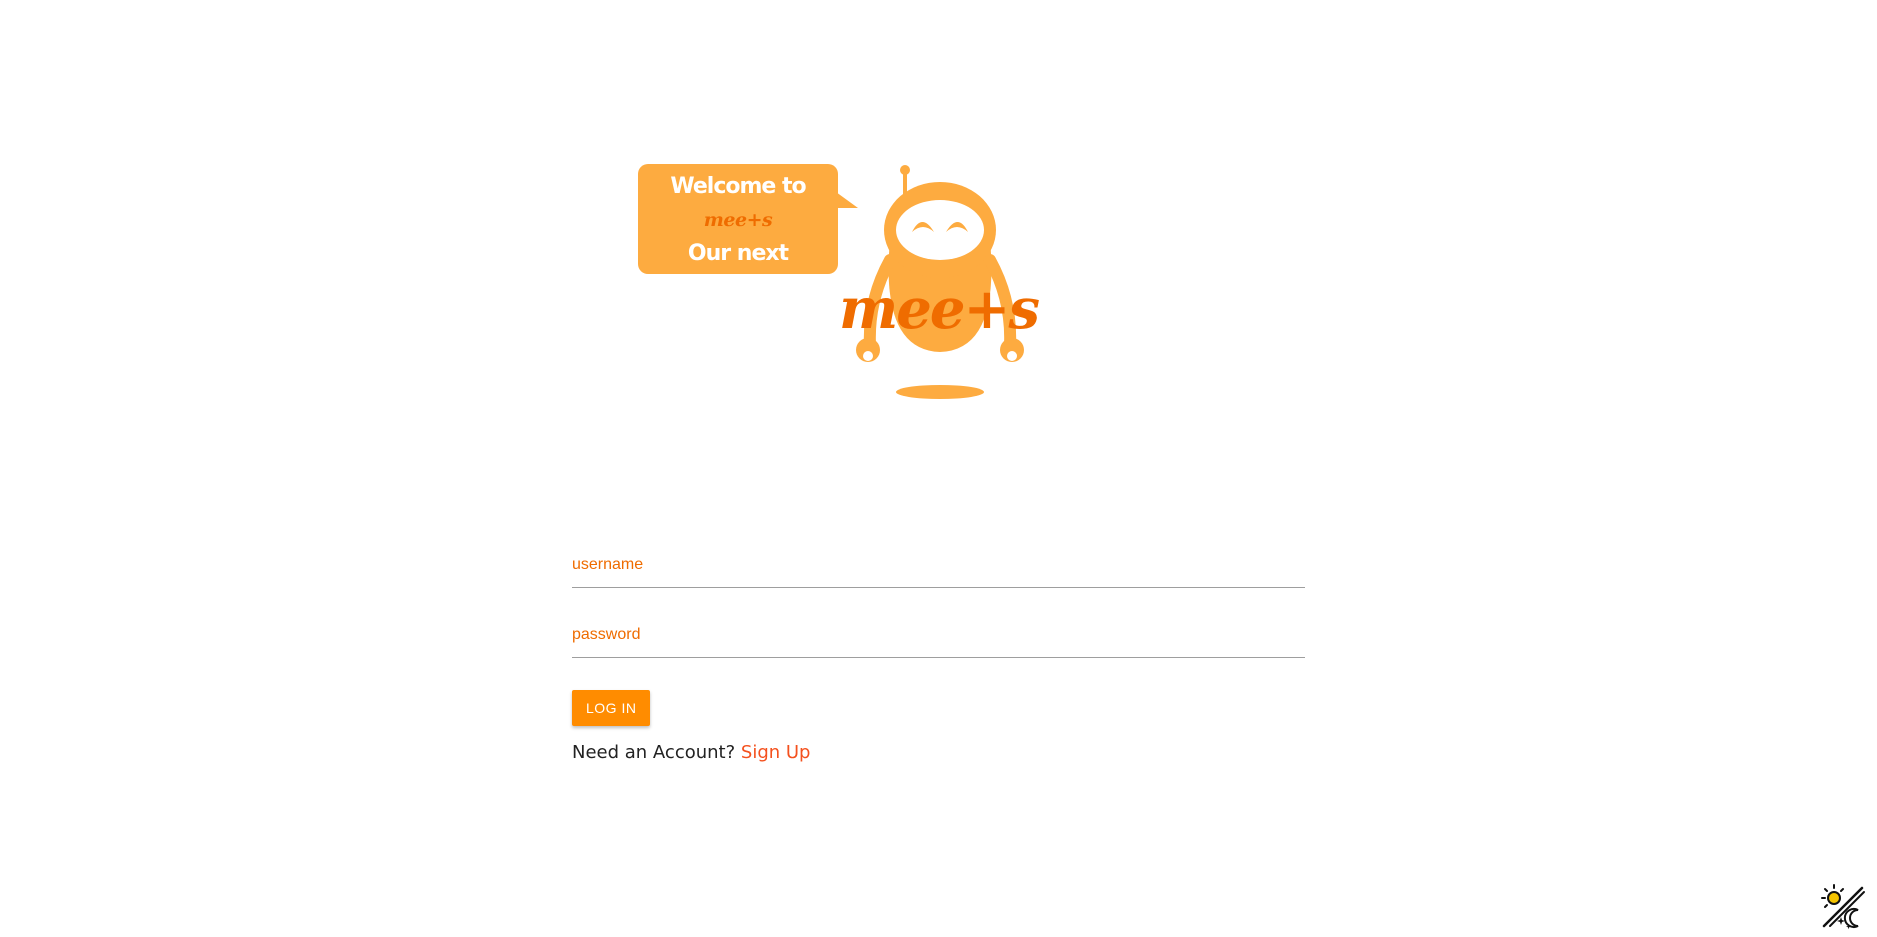  Describe the element at coordinates (738, 202) in the screenshot. I see `bubble-line-1: Welcome to mee+s` at that location.